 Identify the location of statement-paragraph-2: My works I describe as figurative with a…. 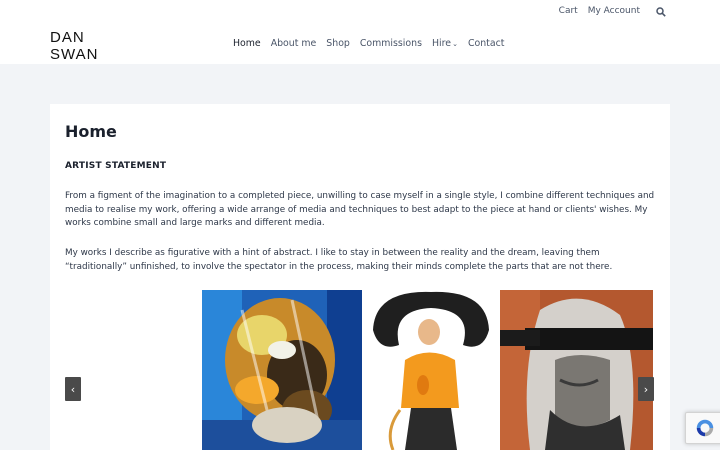
(339, 260).